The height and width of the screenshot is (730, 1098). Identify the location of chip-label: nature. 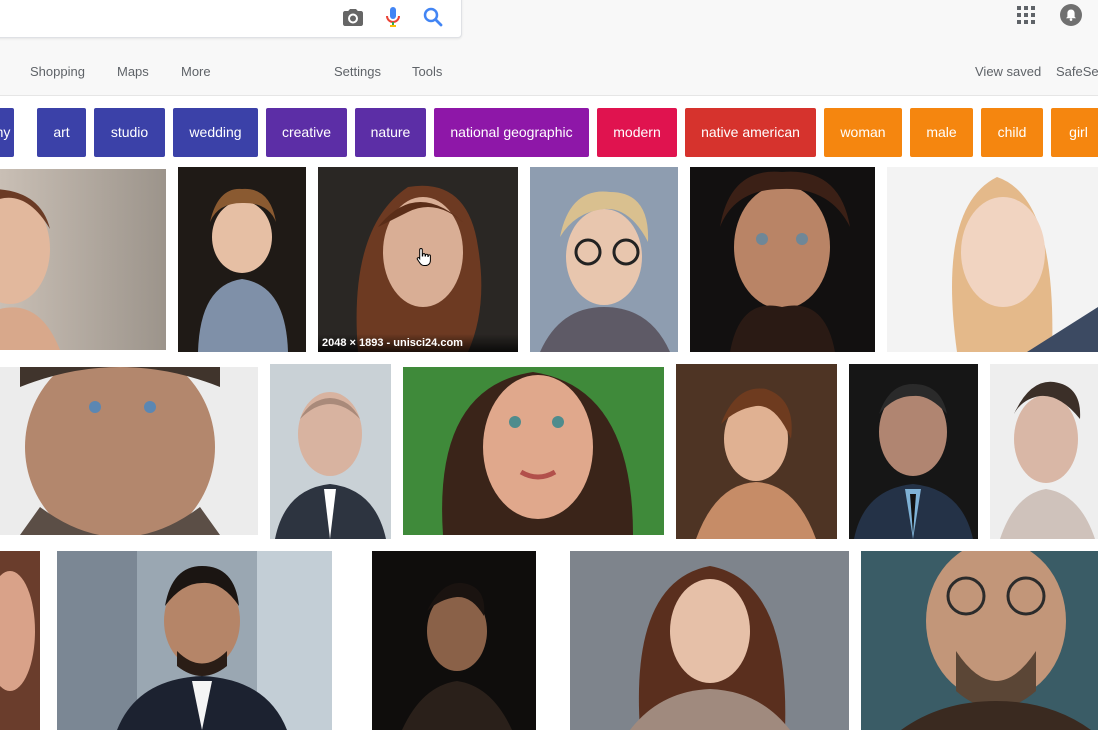
(390, 132).